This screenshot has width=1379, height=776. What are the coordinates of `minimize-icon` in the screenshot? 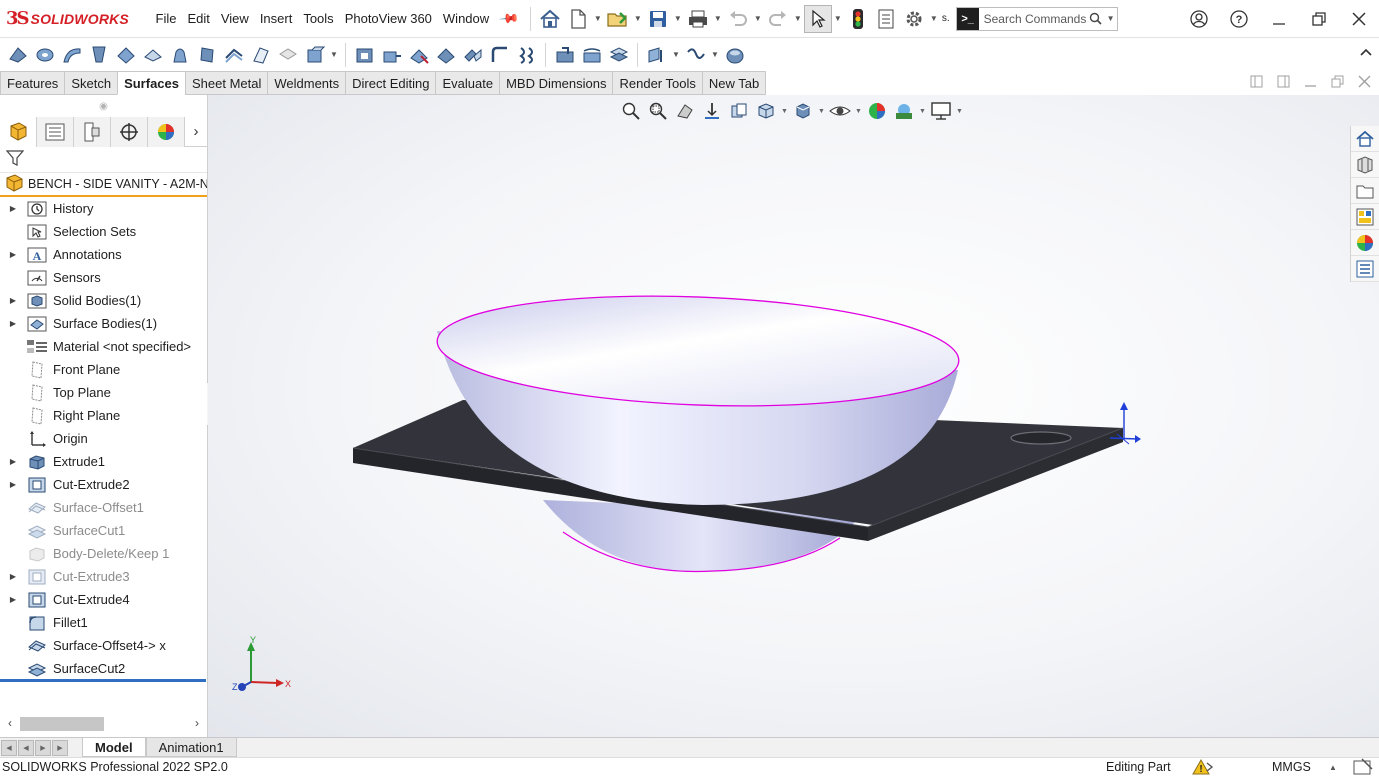 It's located at (1279, 19).